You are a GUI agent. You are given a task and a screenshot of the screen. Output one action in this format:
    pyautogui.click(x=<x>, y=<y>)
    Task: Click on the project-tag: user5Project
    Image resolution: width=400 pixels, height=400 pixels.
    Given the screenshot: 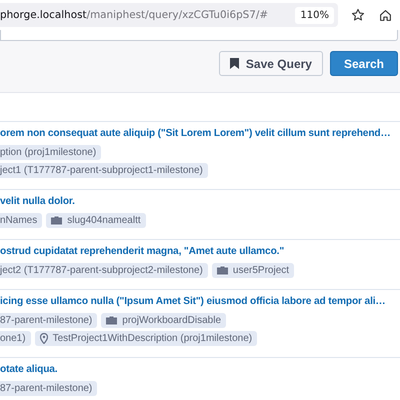 What is the action you would take?
    pyautogui.click(x=253, y=270)
    